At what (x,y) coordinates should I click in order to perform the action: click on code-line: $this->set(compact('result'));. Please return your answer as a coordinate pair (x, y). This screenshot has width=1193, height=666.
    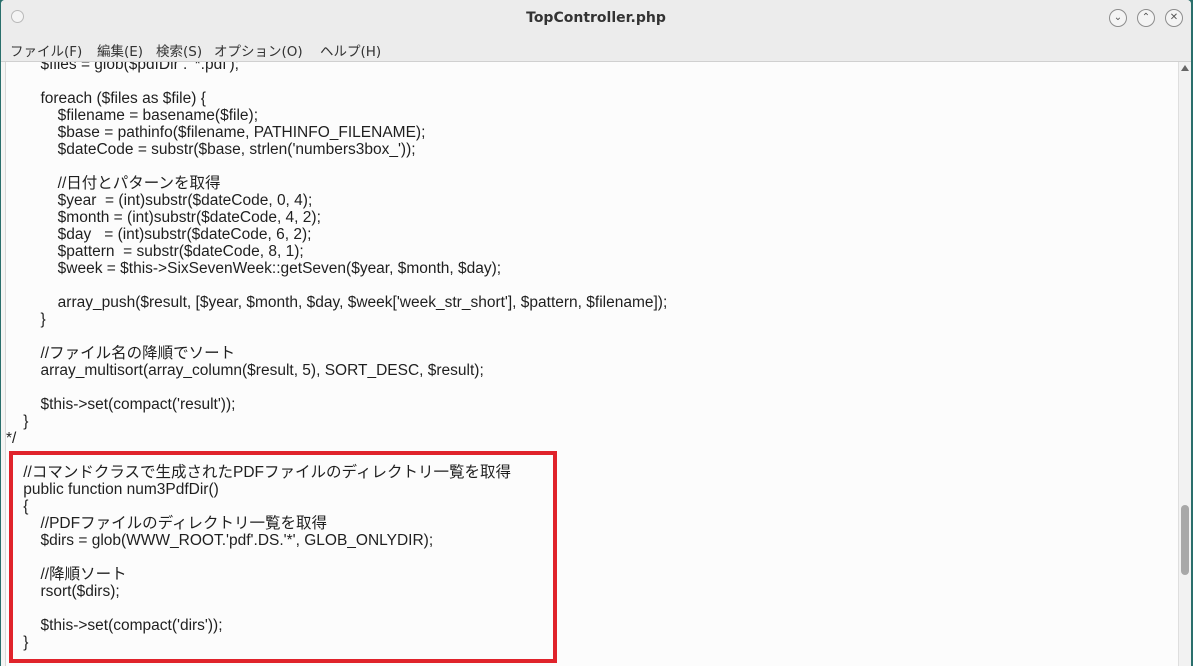
    Looking at the image, I should click on (121, 404).